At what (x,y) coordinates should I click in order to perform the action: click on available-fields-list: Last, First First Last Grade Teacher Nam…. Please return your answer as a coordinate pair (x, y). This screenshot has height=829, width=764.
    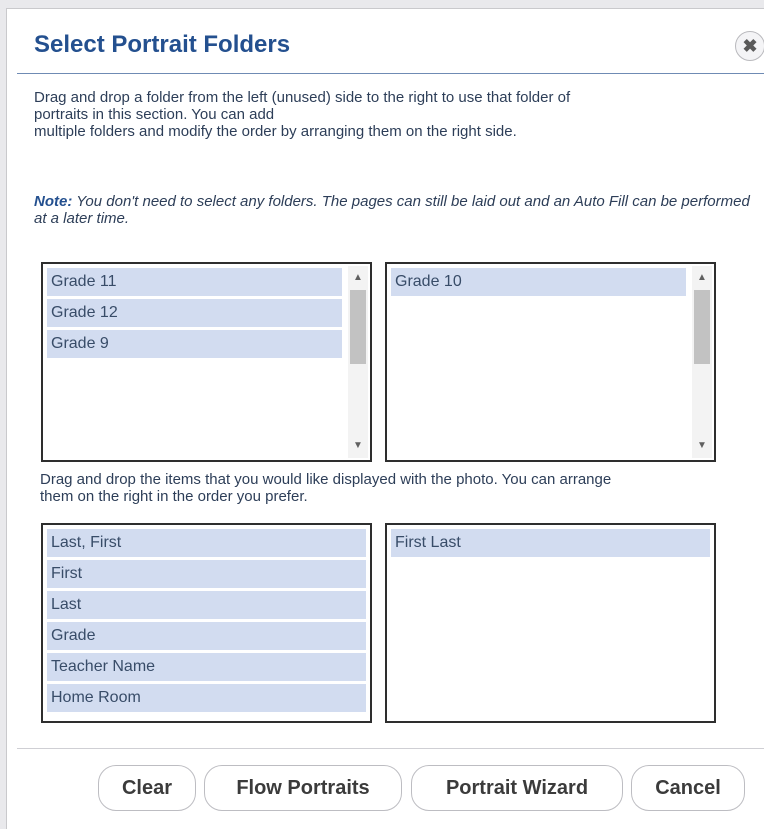
    Looking at the image, I should click on (206, 623).